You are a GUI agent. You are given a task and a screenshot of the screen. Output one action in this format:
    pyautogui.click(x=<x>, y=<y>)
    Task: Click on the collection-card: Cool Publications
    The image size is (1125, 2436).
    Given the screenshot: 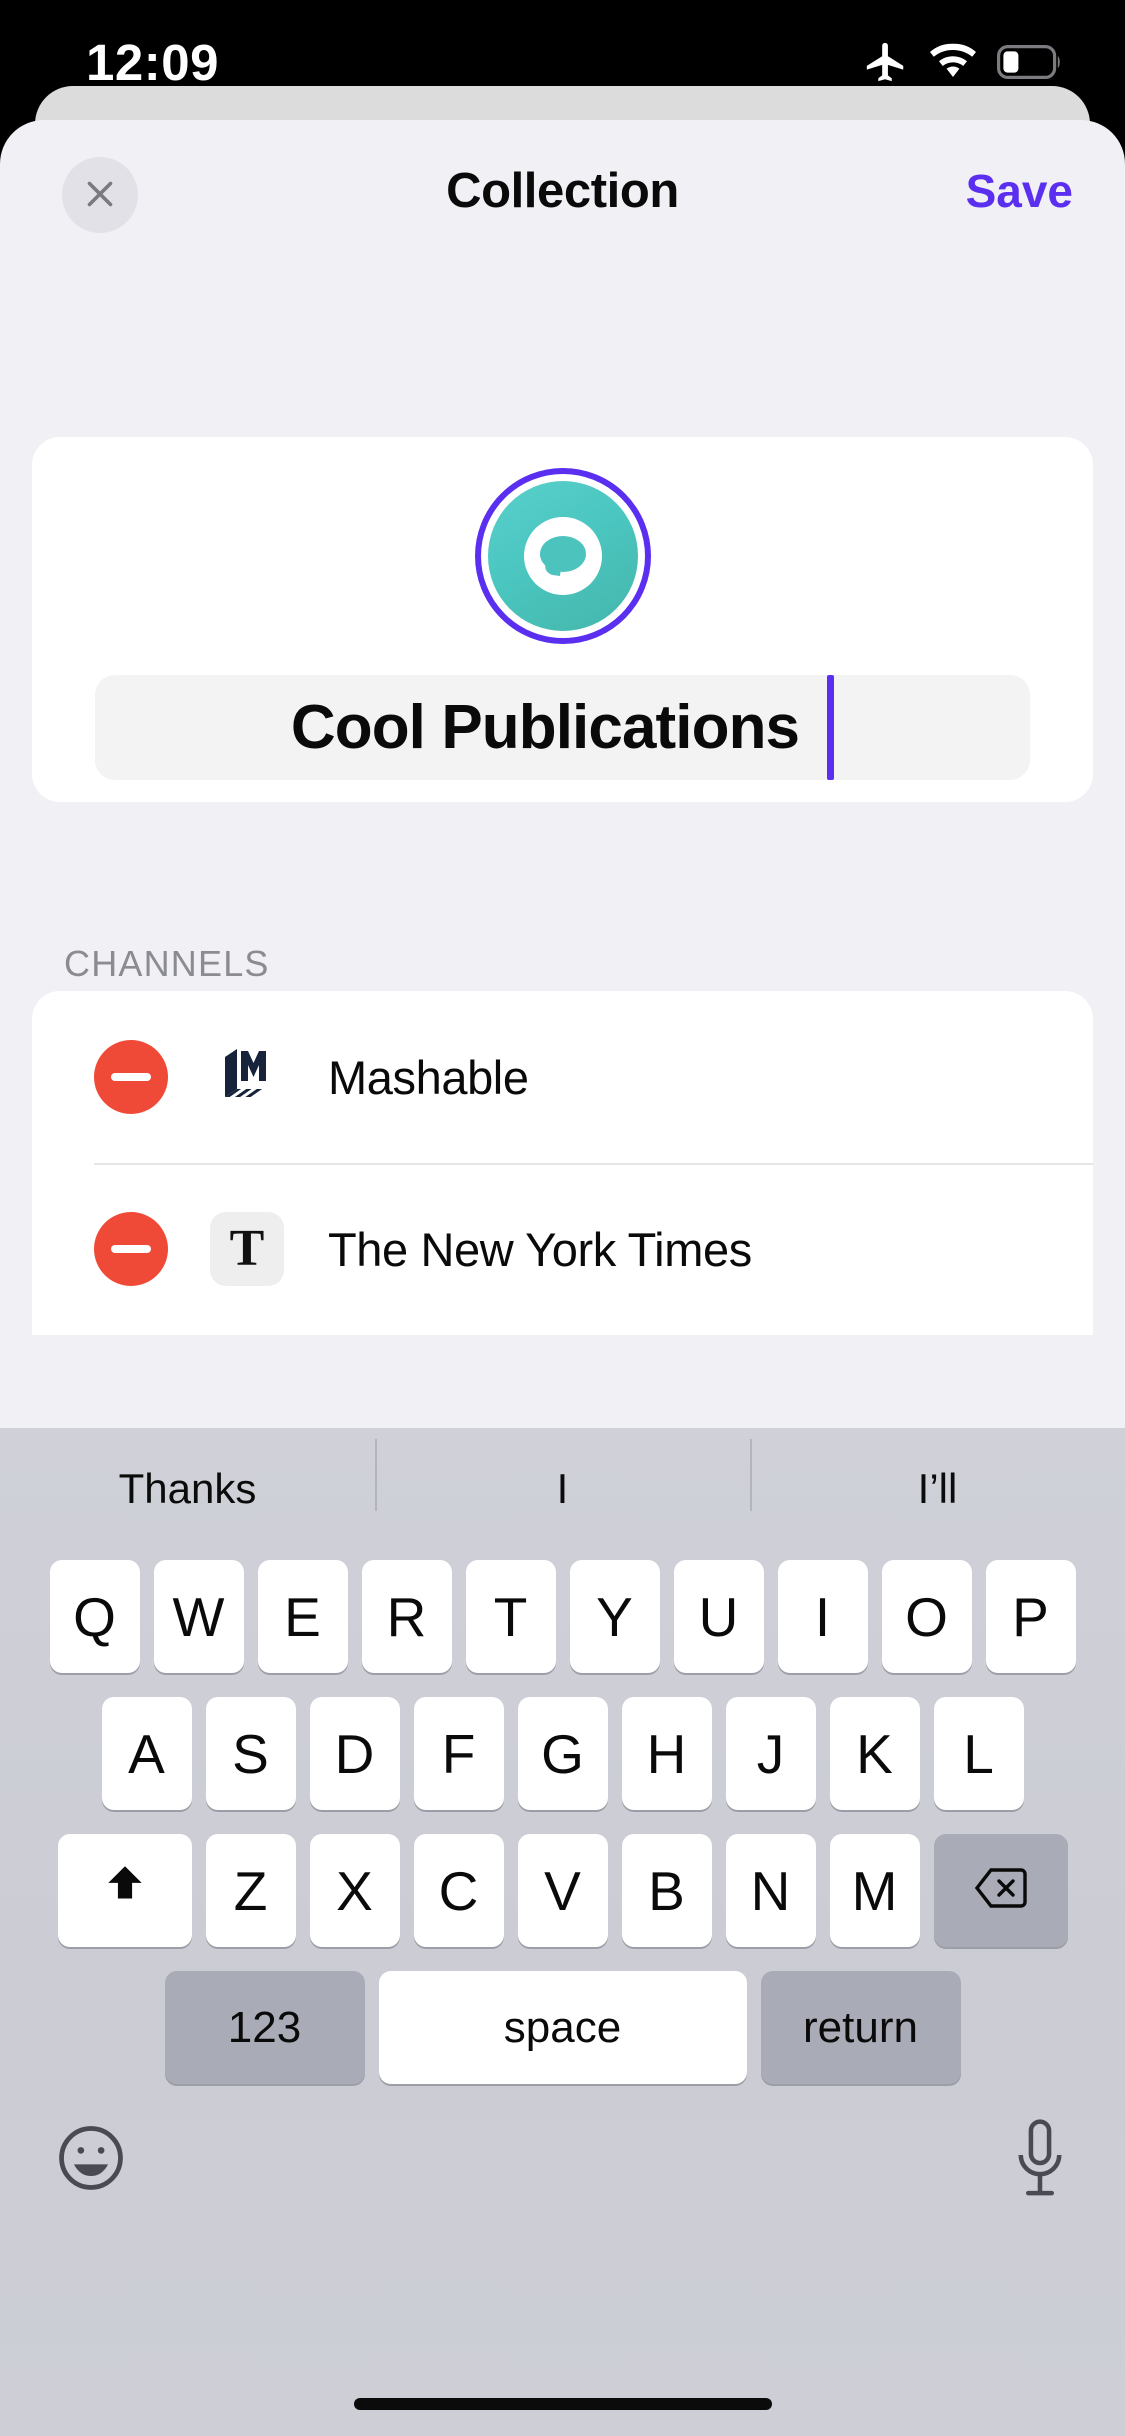 What is the action you would take?
    pyautogui.click(x=562, y=619)
    